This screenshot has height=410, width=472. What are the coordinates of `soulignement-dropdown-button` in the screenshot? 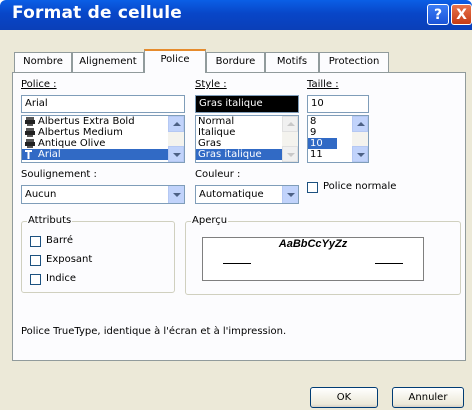 It's located at (176, 194).